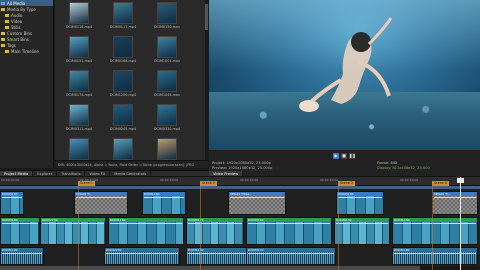  I want to click on media-thumbnail: DCIM0174.mp4, so click(79, 83).